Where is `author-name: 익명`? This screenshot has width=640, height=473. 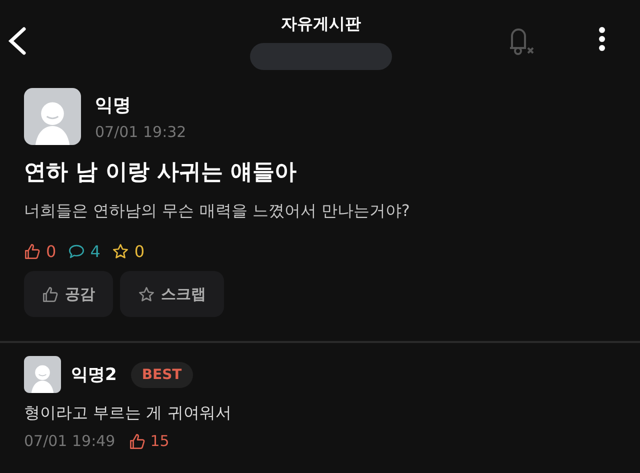
author-name: 익명 is located at coordinates (113, 105).